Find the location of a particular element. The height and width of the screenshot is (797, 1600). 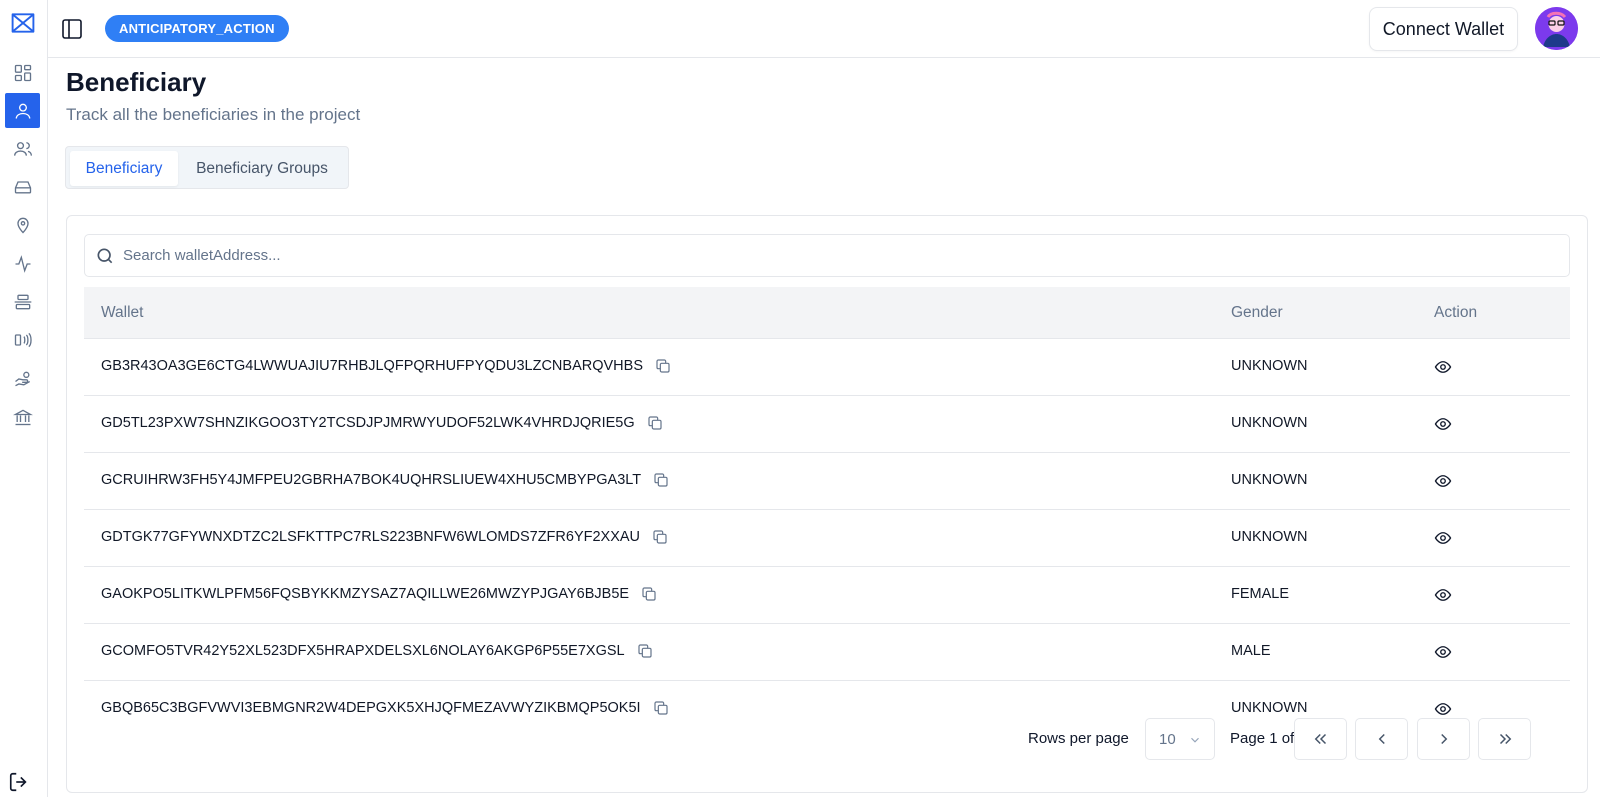

location-pin-icon is located at coordinates (22, 225).